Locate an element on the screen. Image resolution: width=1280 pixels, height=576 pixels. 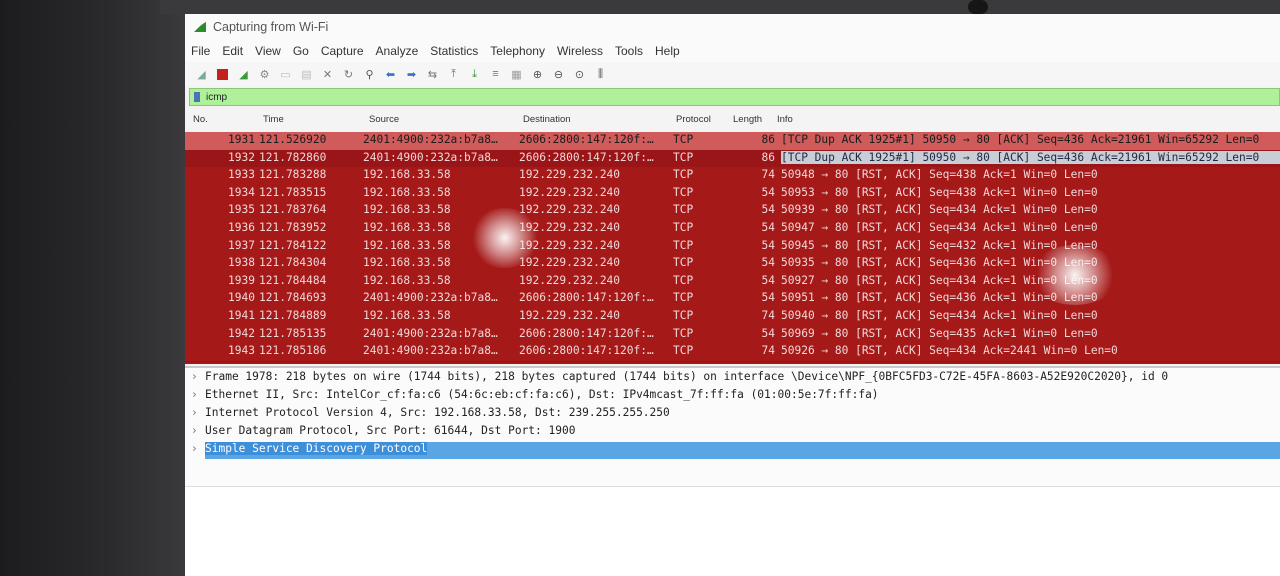
find-packet-icon: ⚲ is located at coordinates (369, 74).